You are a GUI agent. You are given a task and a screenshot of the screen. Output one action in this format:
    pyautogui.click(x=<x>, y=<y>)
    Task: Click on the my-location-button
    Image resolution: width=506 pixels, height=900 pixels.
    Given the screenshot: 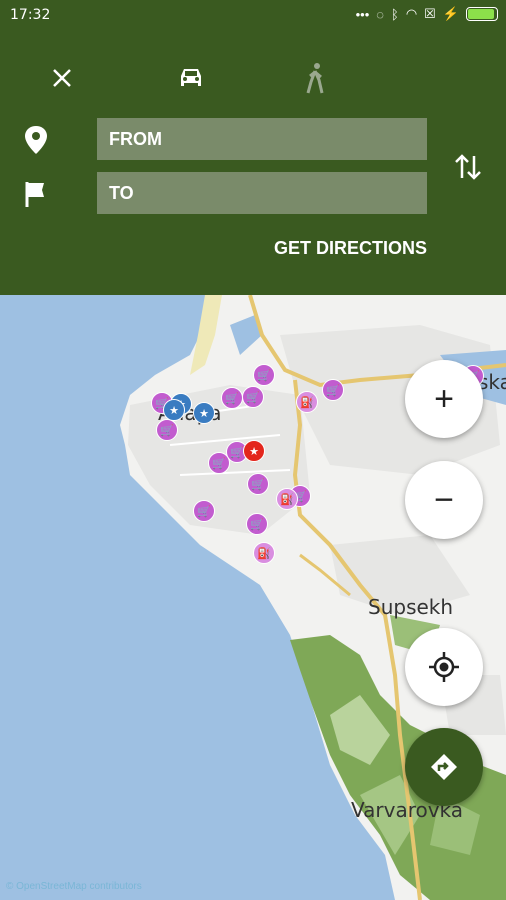 What is the action you would take?
    pyautogui.click(x=444, y=667)
    